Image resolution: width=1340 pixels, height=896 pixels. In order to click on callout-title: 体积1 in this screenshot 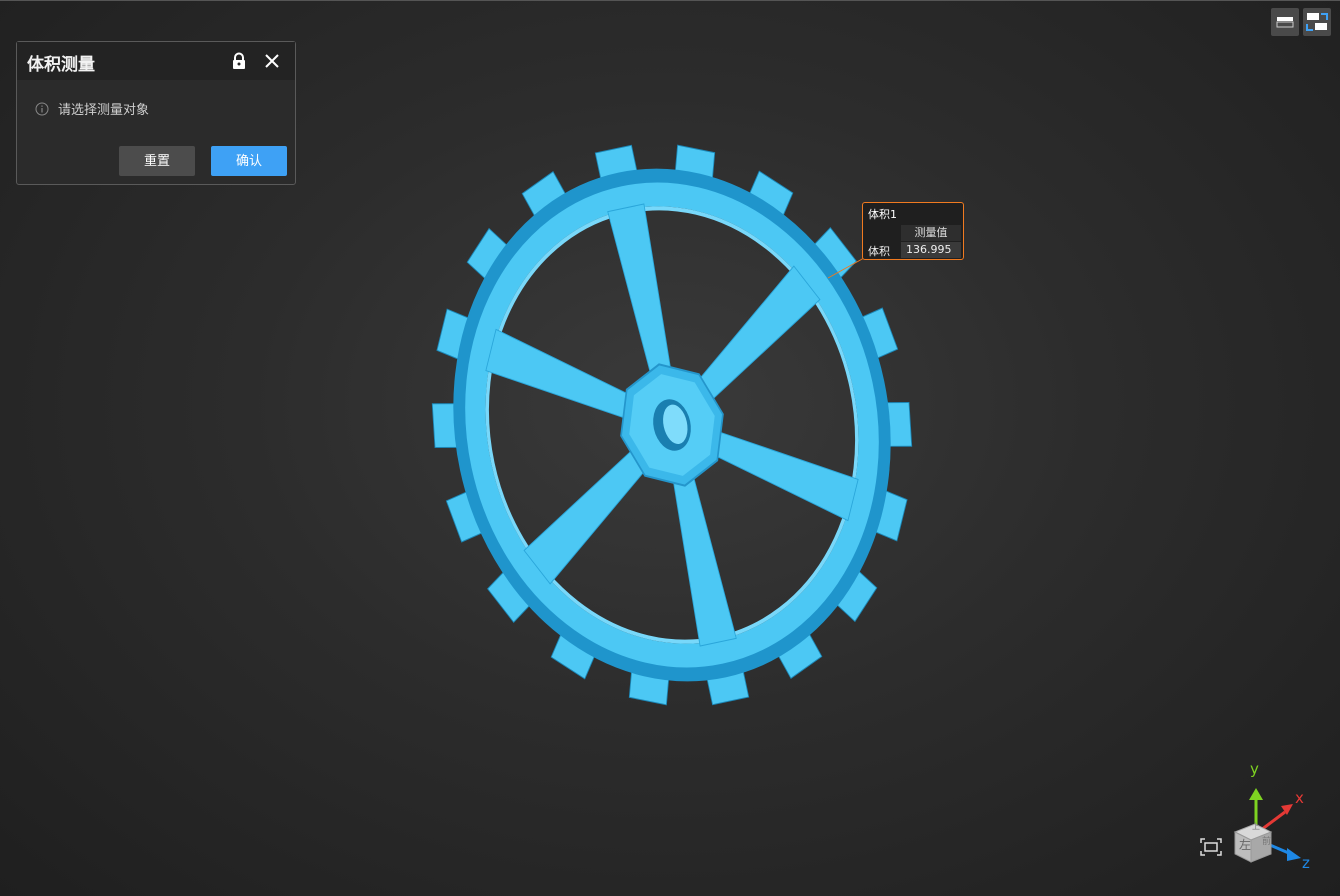, I will do `click(882, 214)`.